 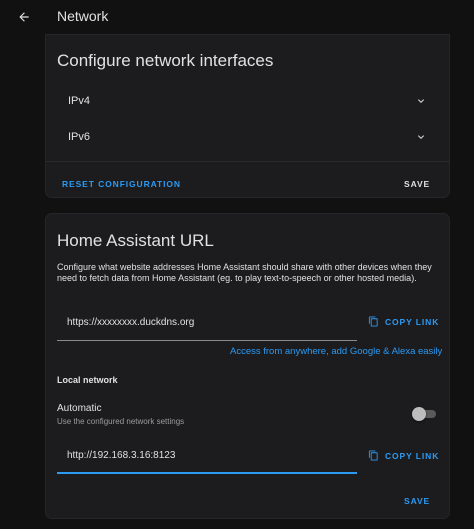 I want to click on card-title: Configure network interfaces, so click(x=165, y=60).